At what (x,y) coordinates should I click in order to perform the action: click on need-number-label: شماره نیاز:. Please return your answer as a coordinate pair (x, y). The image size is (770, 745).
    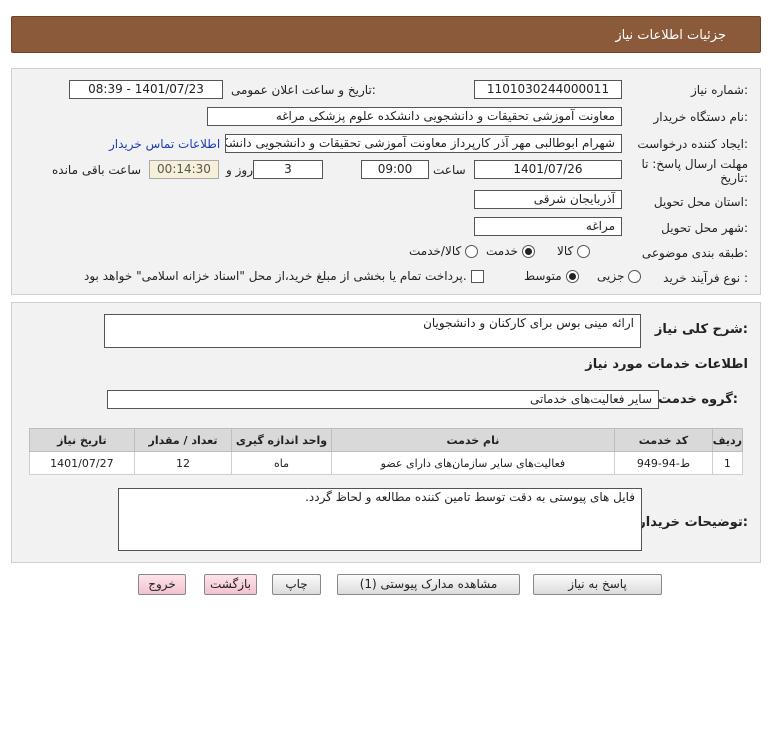
    Looking at the image, I should click on (719, 90).